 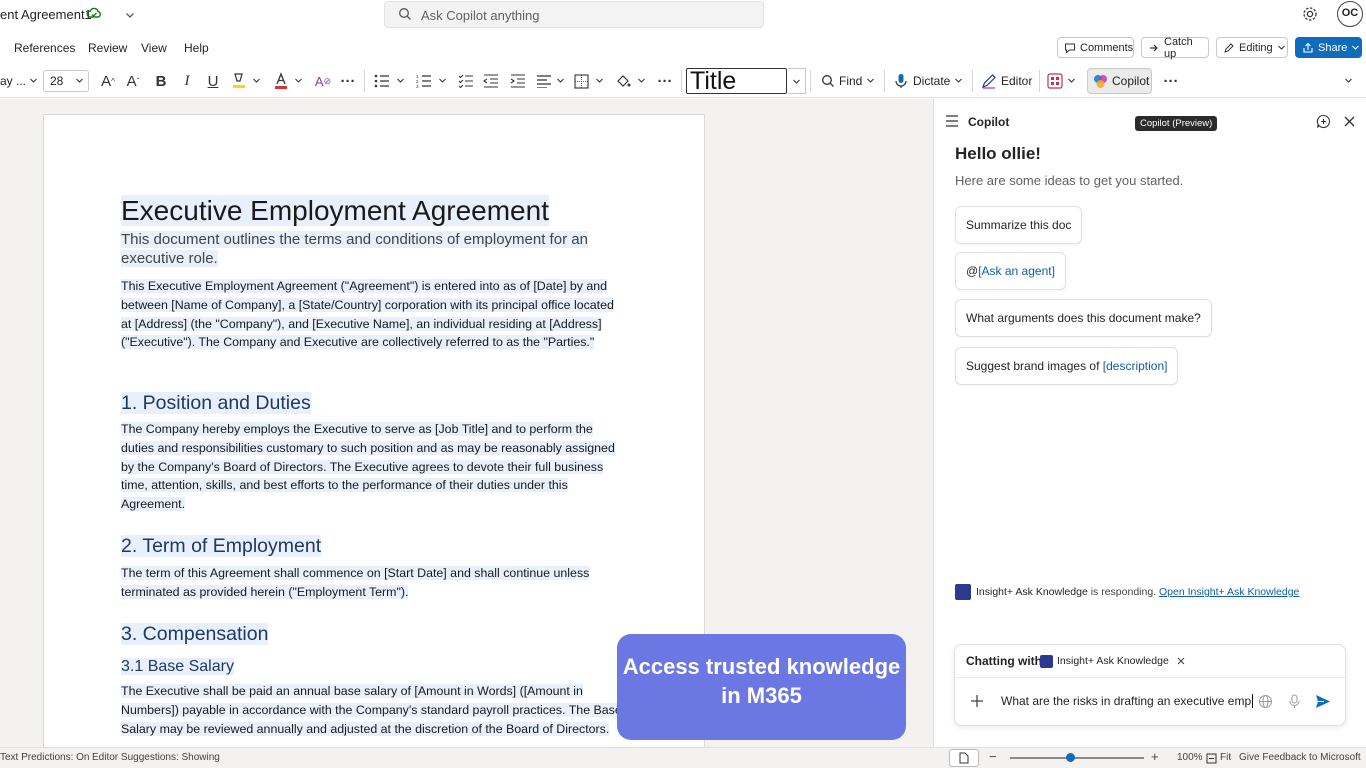 I want to click on comment-icon, so click(x=1070, y=48).